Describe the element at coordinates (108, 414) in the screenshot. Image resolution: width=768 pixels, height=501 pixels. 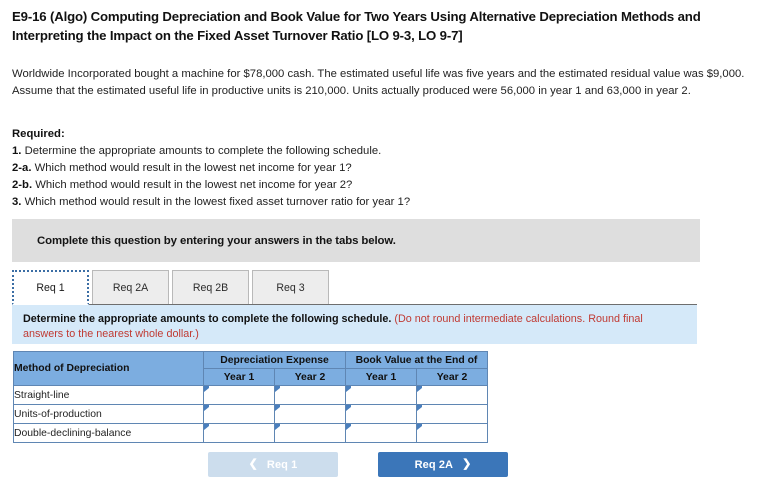
I see `row-label-units-of-production: Units-of-production` at that location.